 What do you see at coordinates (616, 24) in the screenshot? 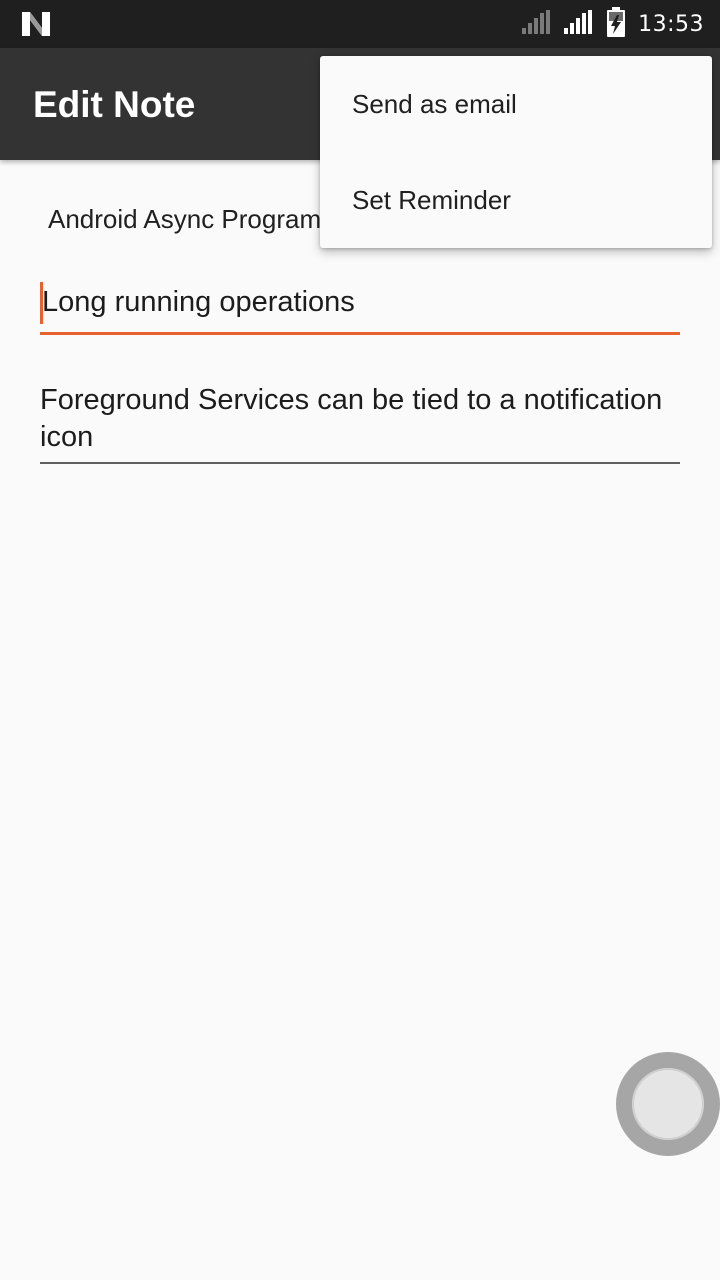
I see `battery-charging-icon` at bounding box center [616, 24].